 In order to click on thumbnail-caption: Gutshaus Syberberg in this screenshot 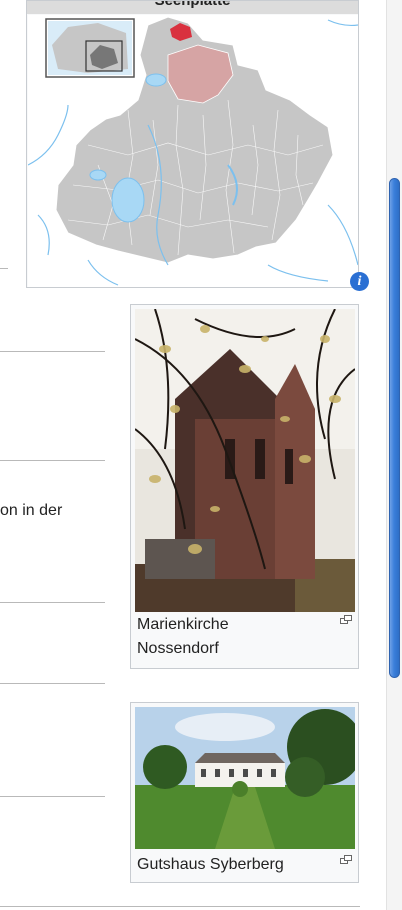, I will do `click(210, 864)`.